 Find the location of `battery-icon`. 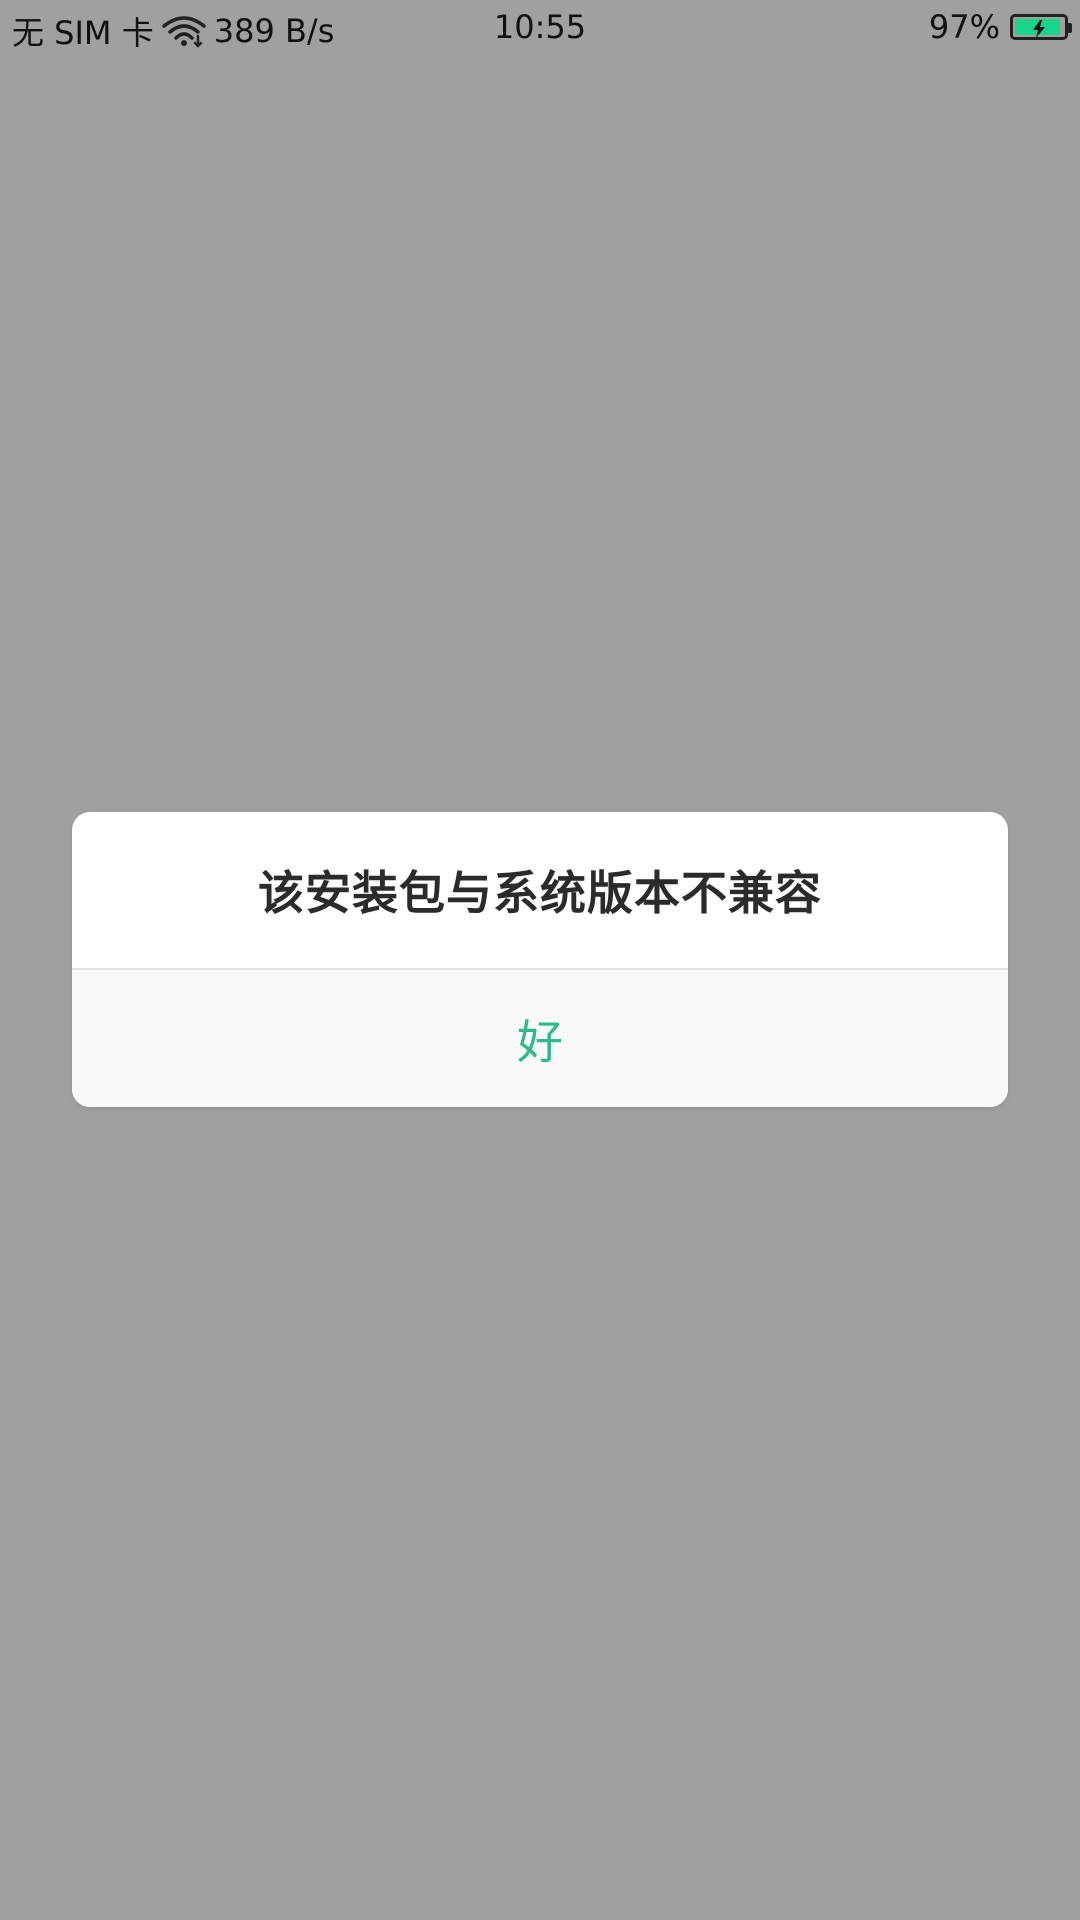

battery-icon is located at coordinates (1041, 27).